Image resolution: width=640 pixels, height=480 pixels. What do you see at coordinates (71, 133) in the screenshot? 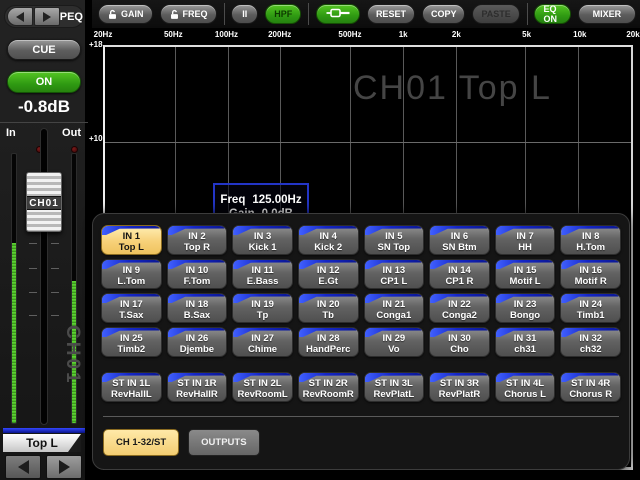
I see `meter-out-label: Out` at bounding box center [71, 133].